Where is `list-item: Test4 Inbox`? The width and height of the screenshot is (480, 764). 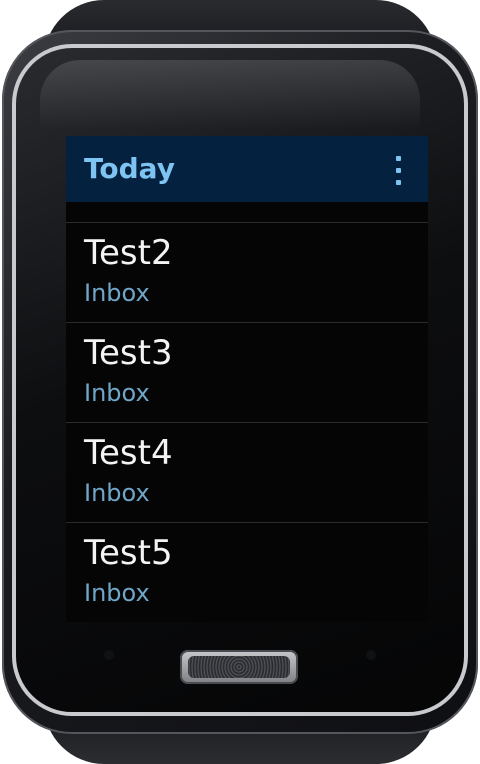 list-item: Test4 Inbox is located at coordinates (247, 473).